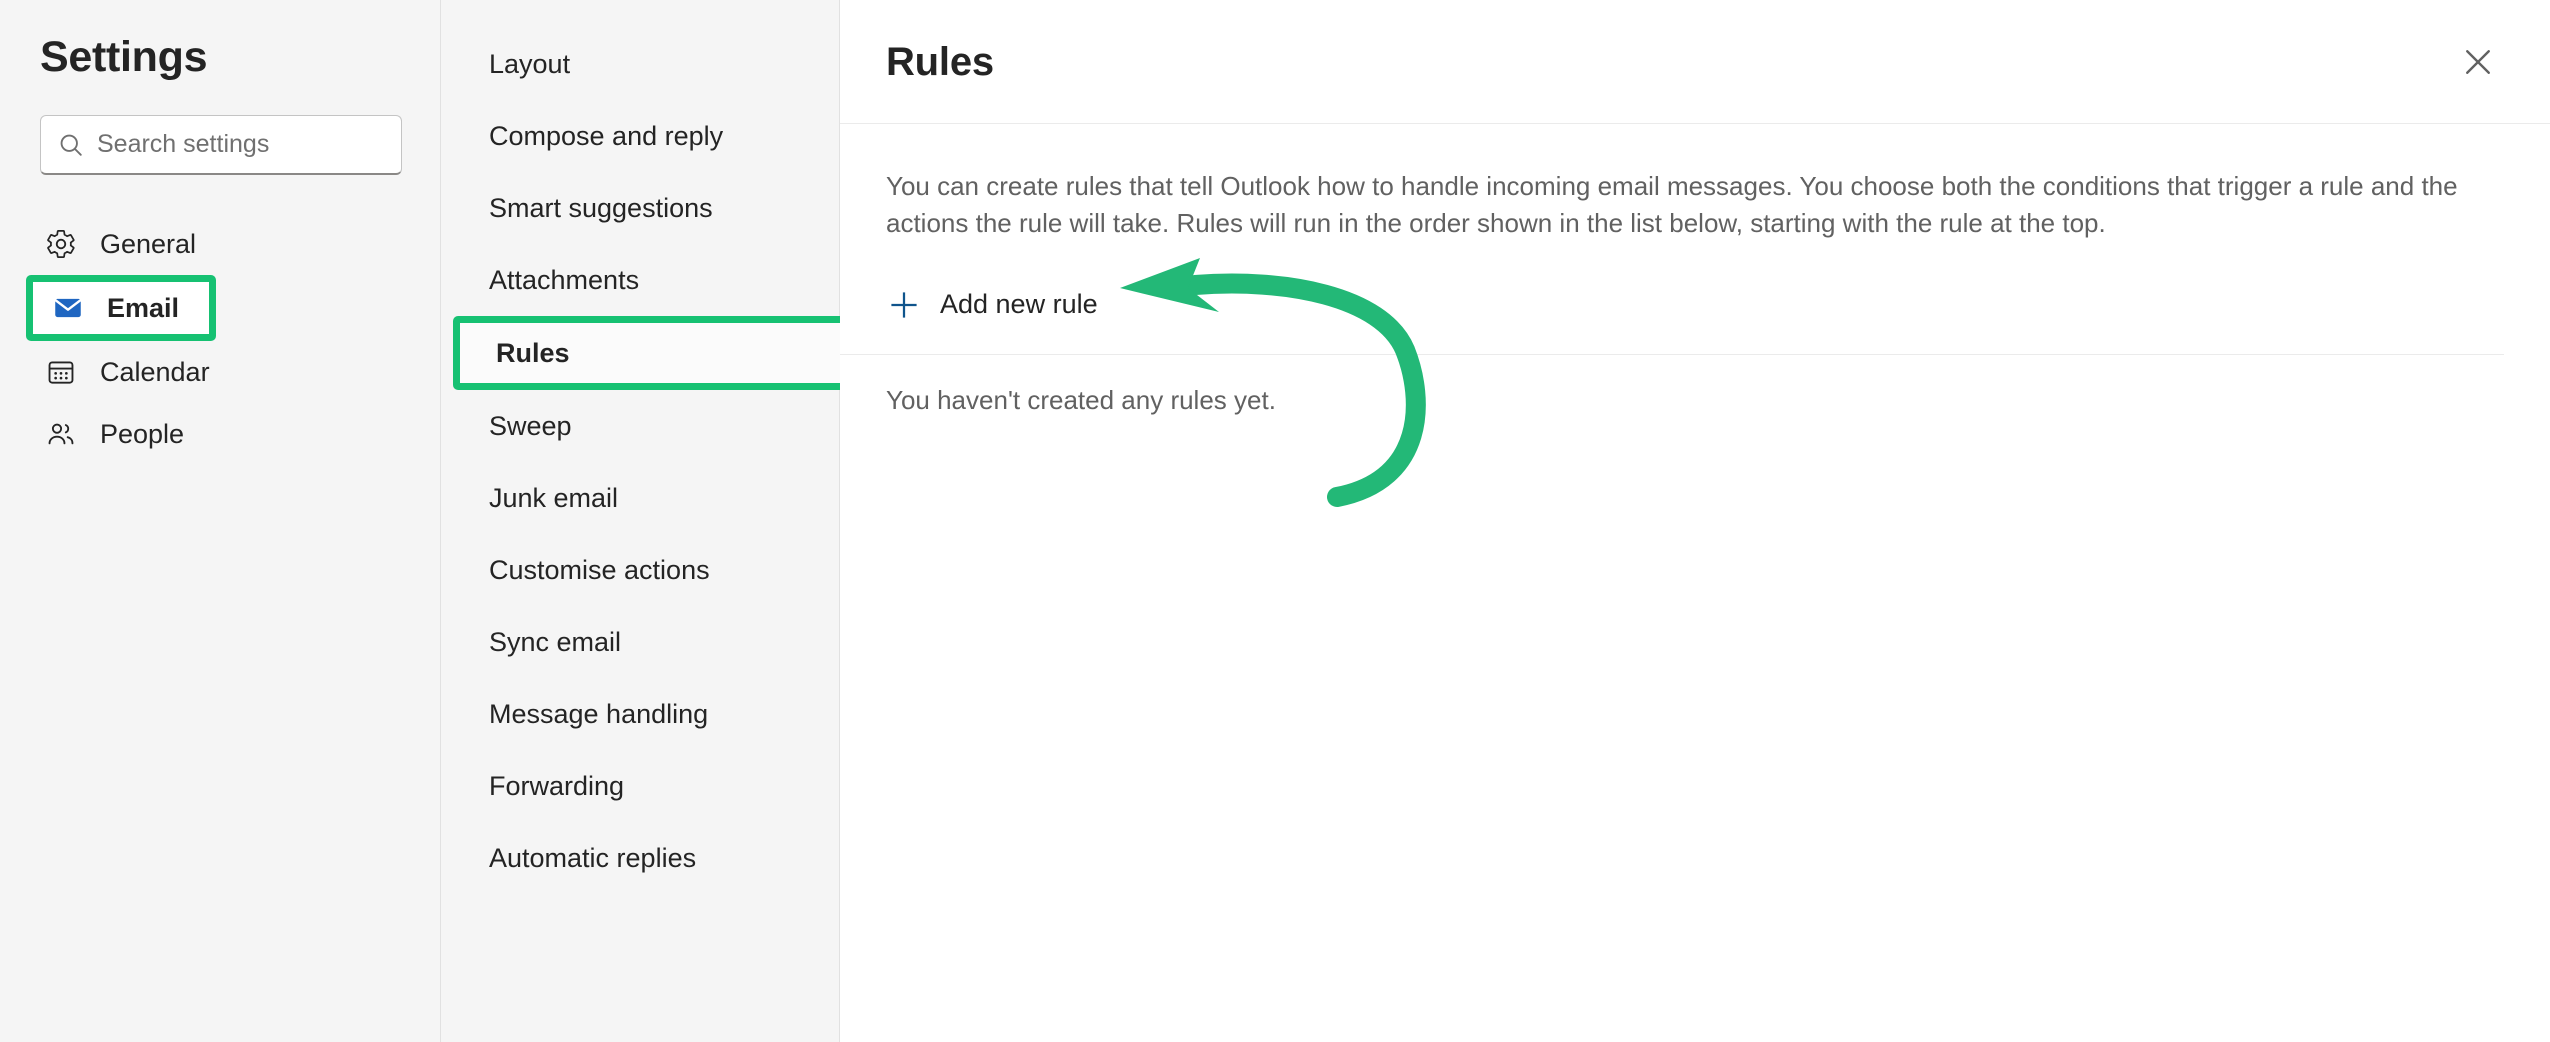 This screenshot has width=2550, height=1042. What do you see at coordinates (640, 498) in the screenshot?
I see `subnav-item-junk-email: Junk email` at bounding box center [640, 498].